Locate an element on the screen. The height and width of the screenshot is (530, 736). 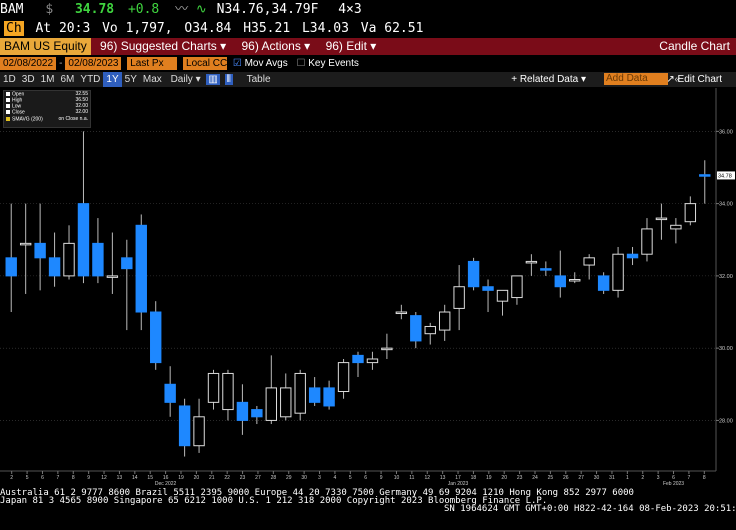
y-tick-label: 30.00 is located at coordinates (726, 349).